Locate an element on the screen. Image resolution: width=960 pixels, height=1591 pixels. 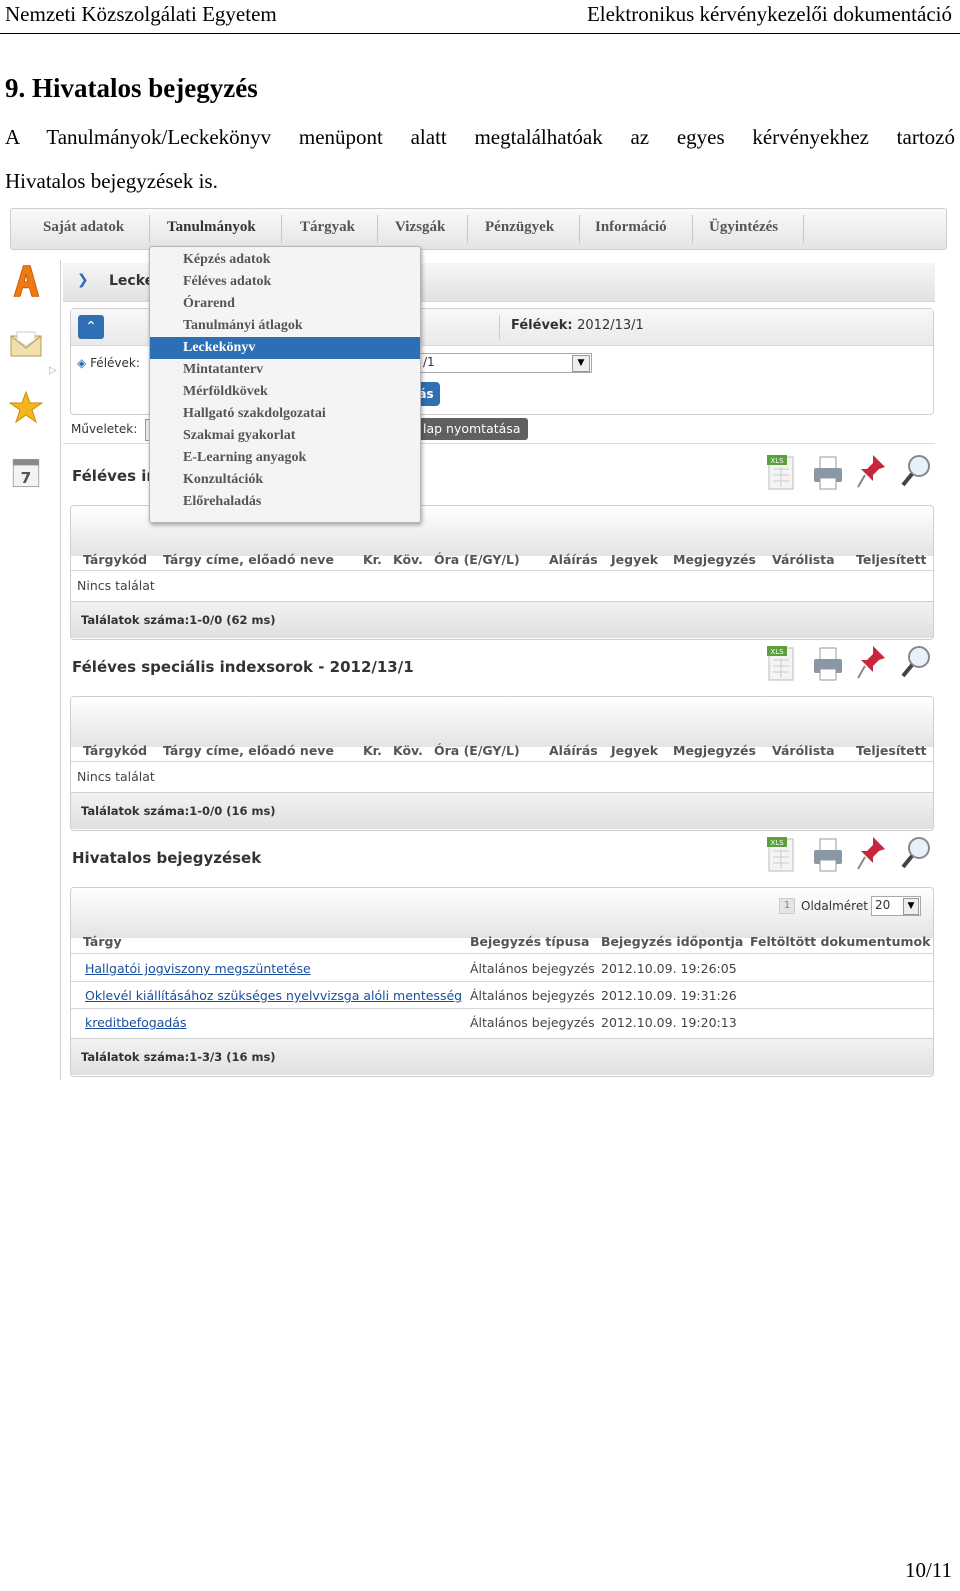
nav-penzugyek: Pénzügyek is located at coordinates (519, 227).